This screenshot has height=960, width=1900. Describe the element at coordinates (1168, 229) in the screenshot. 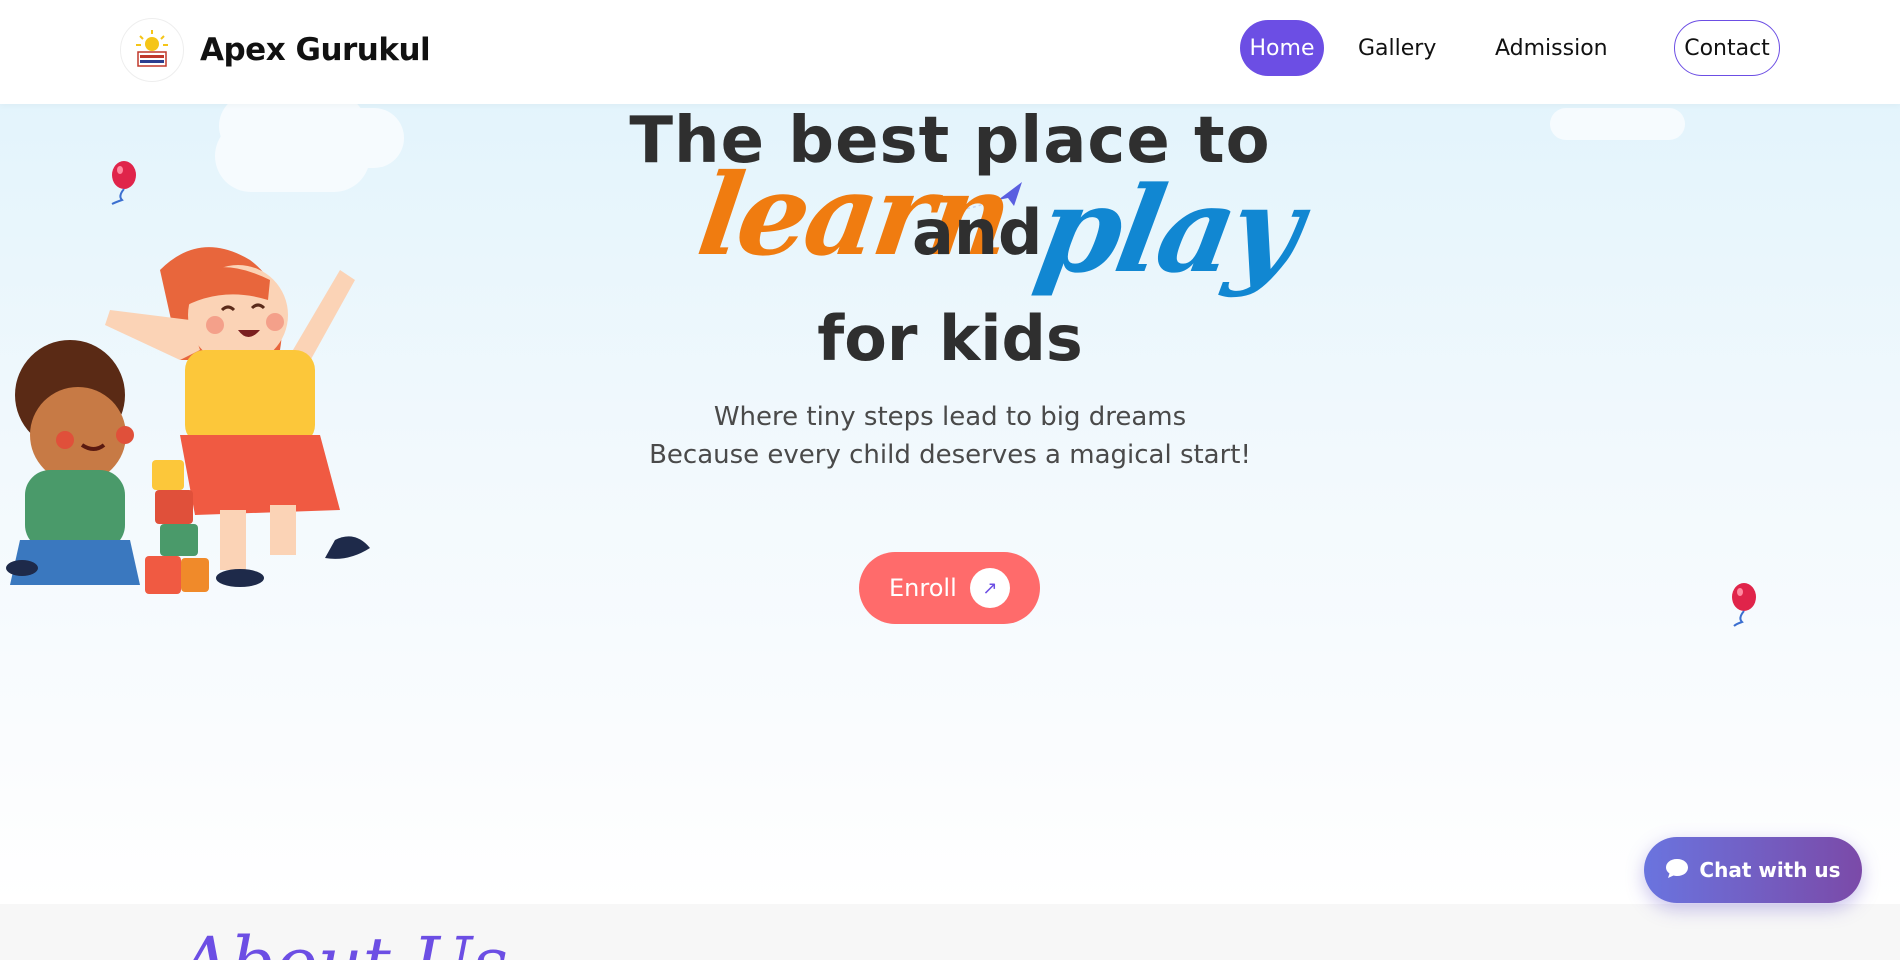

I see `hero-word-play: play` at that location.